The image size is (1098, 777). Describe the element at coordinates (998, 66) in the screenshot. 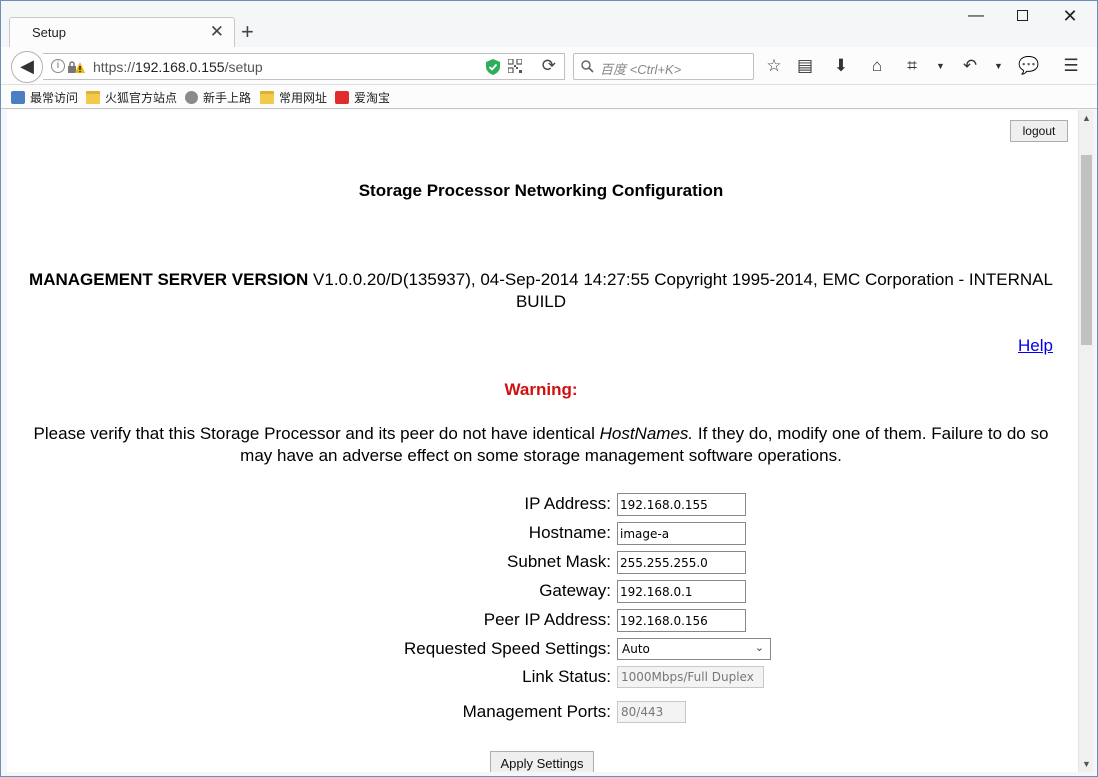

I see `undo-dropdown-icon: ▼` at that location.